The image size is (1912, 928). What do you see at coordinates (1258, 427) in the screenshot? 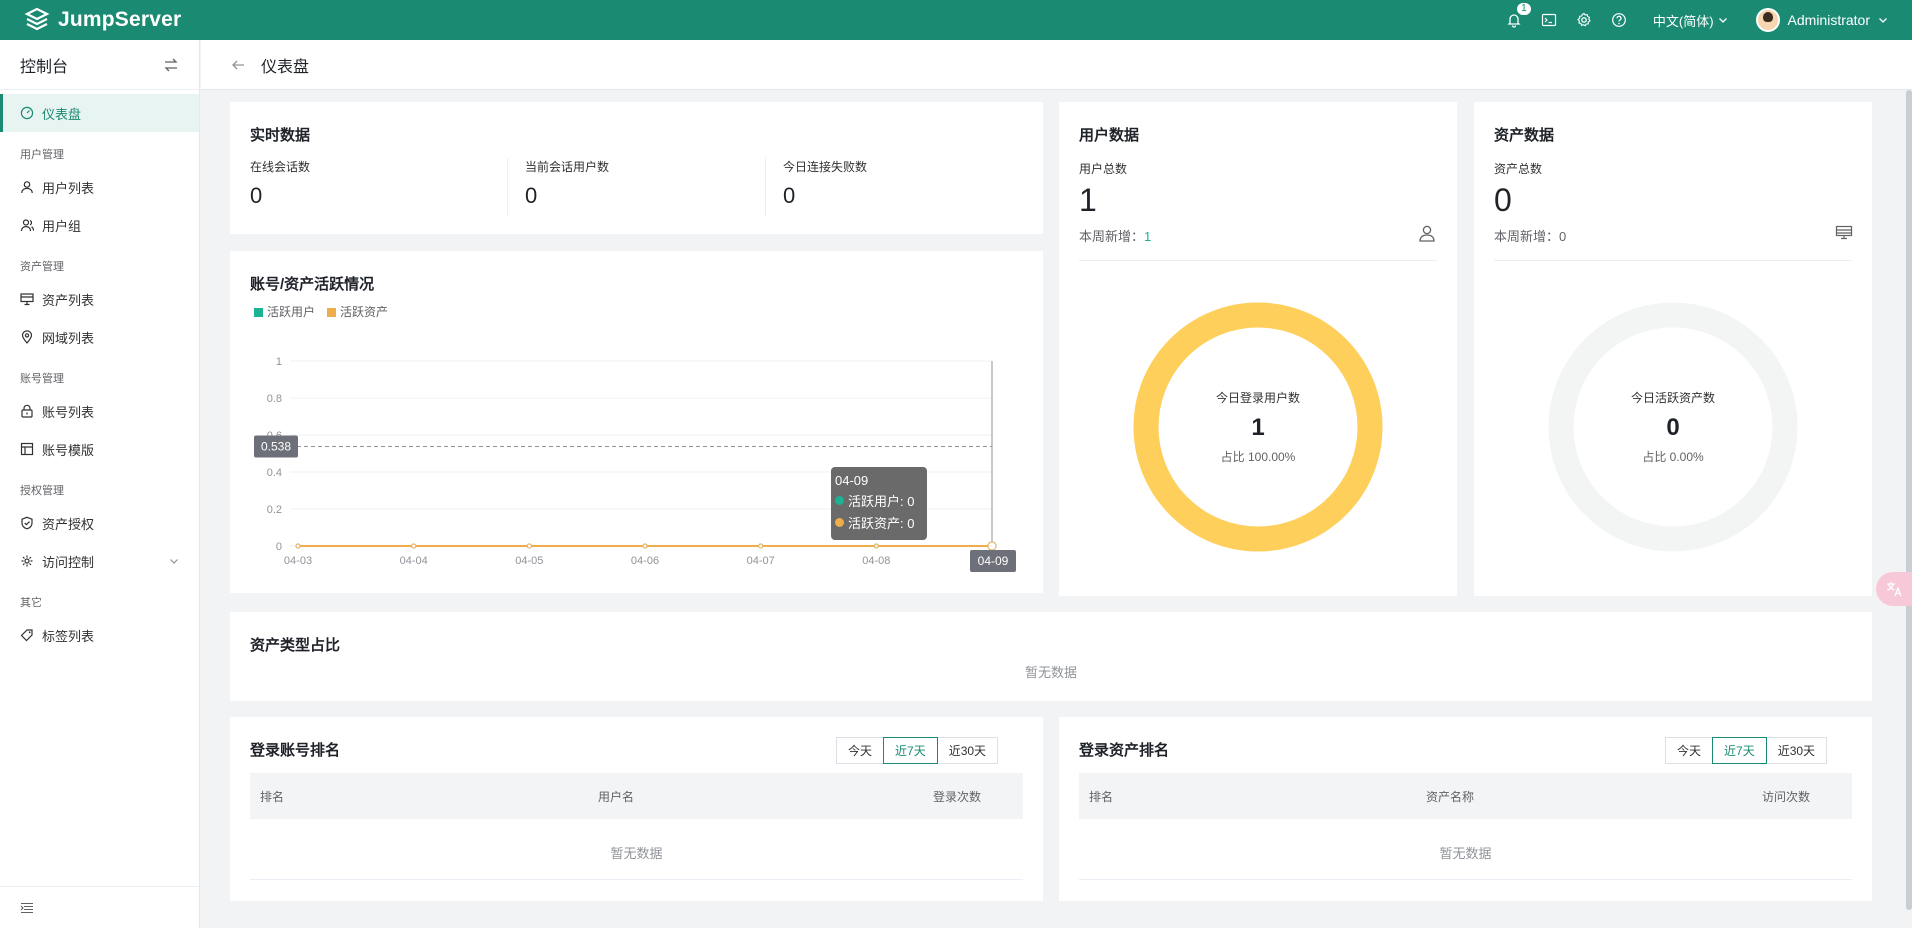
I see `ring-value: 1` at bounding box center [1258, 427].